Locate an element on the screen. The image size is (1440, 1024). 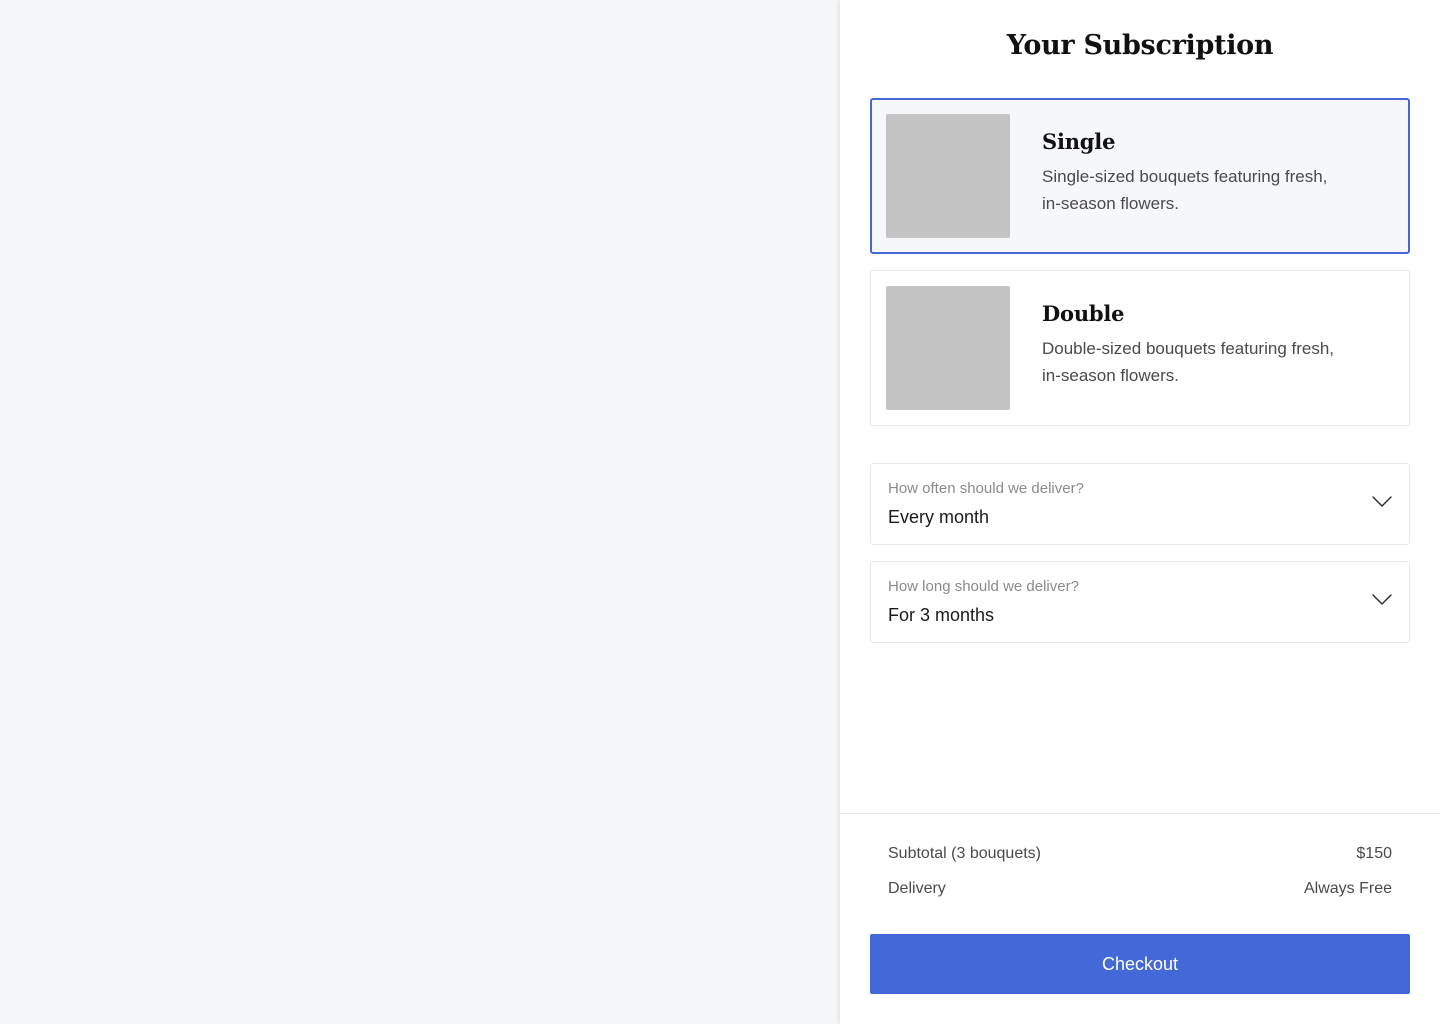
plan-name: Single is located at coordinates (1079, 141).